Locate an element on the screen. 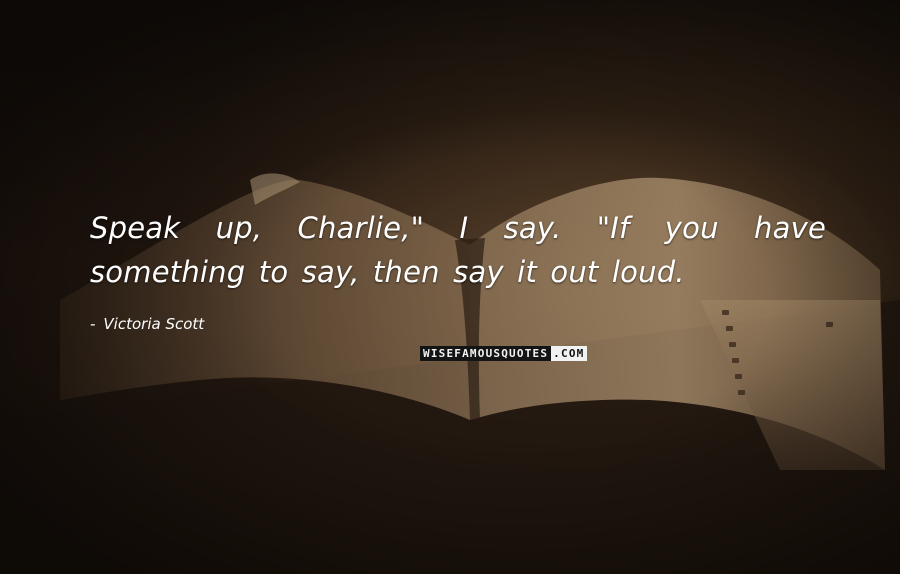 The height and width of the screenshot is (574, 900). watermark-main-text: WISEFAMOUSQUOTES is located at coordinates (486, 353).